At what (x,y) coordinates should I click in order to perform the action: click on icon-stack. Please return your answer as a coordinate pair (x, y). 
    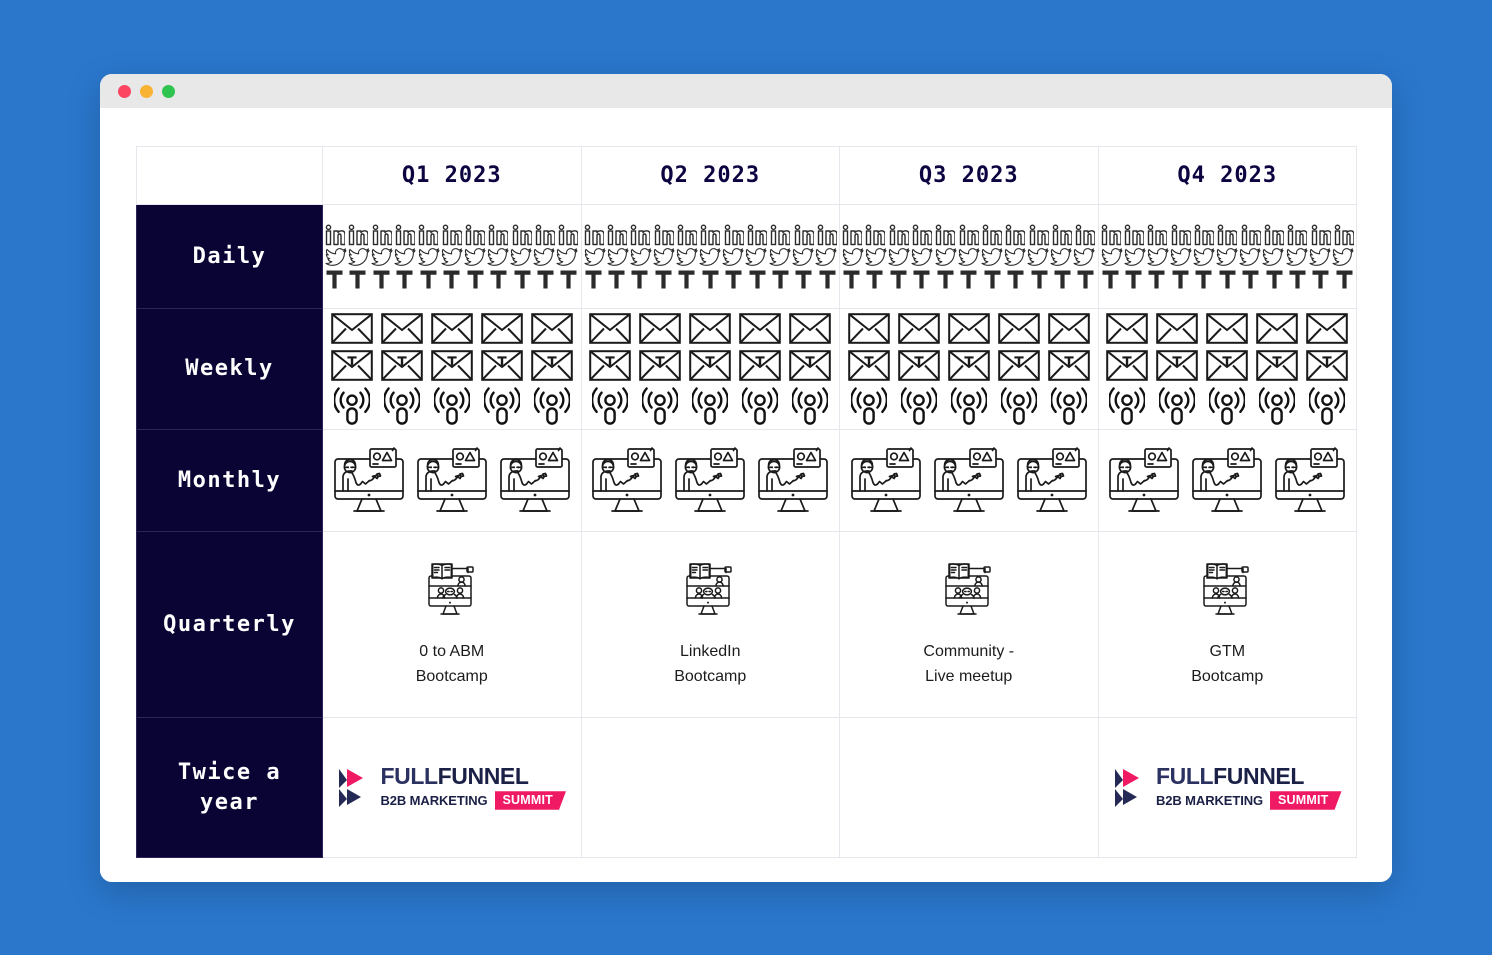
    Looking at the image, I should click on (1228, 480).